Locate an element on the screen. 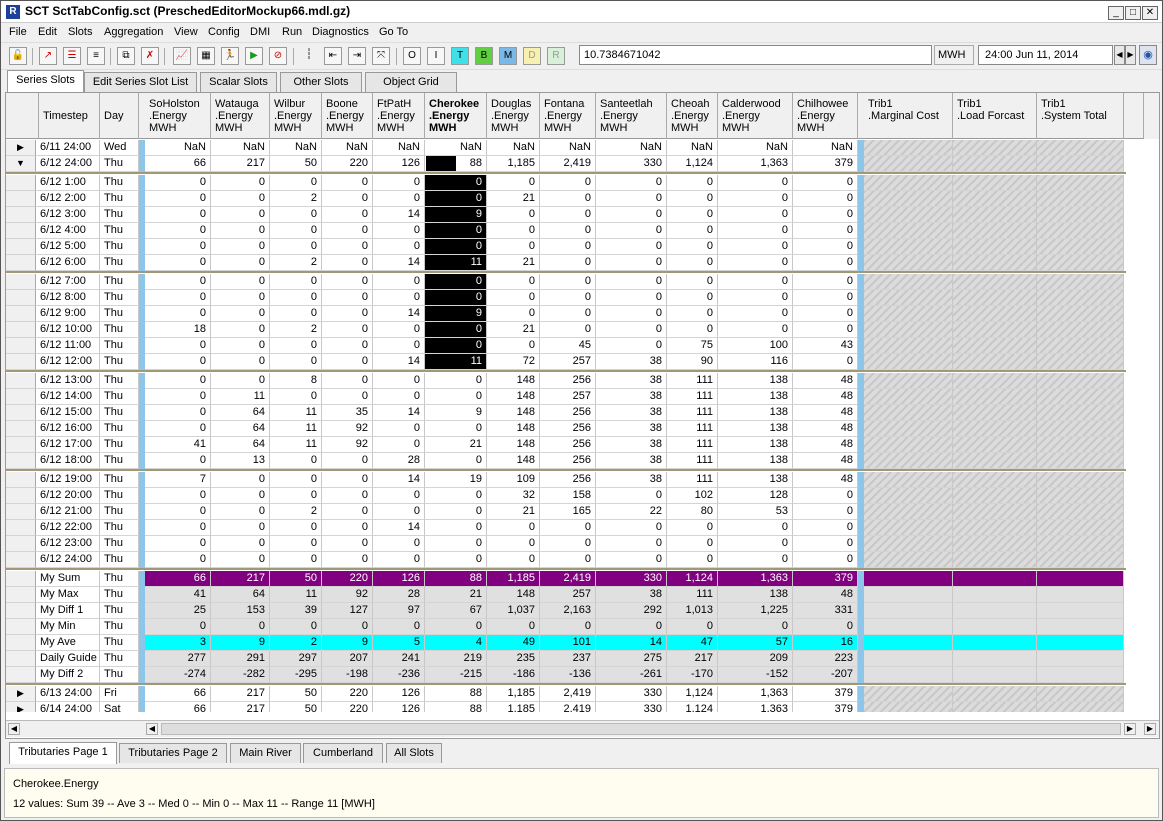 The image size is (1163, 821). cell-cheoah: 75 is located at coordinates (692, 346).